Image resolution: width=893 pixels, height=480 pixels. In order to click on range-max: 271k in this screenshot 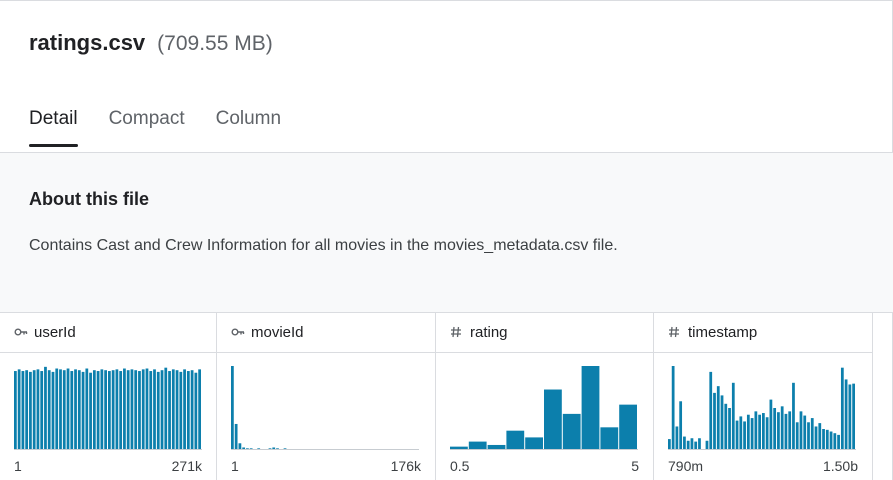, I will do `click(186, 466)`.